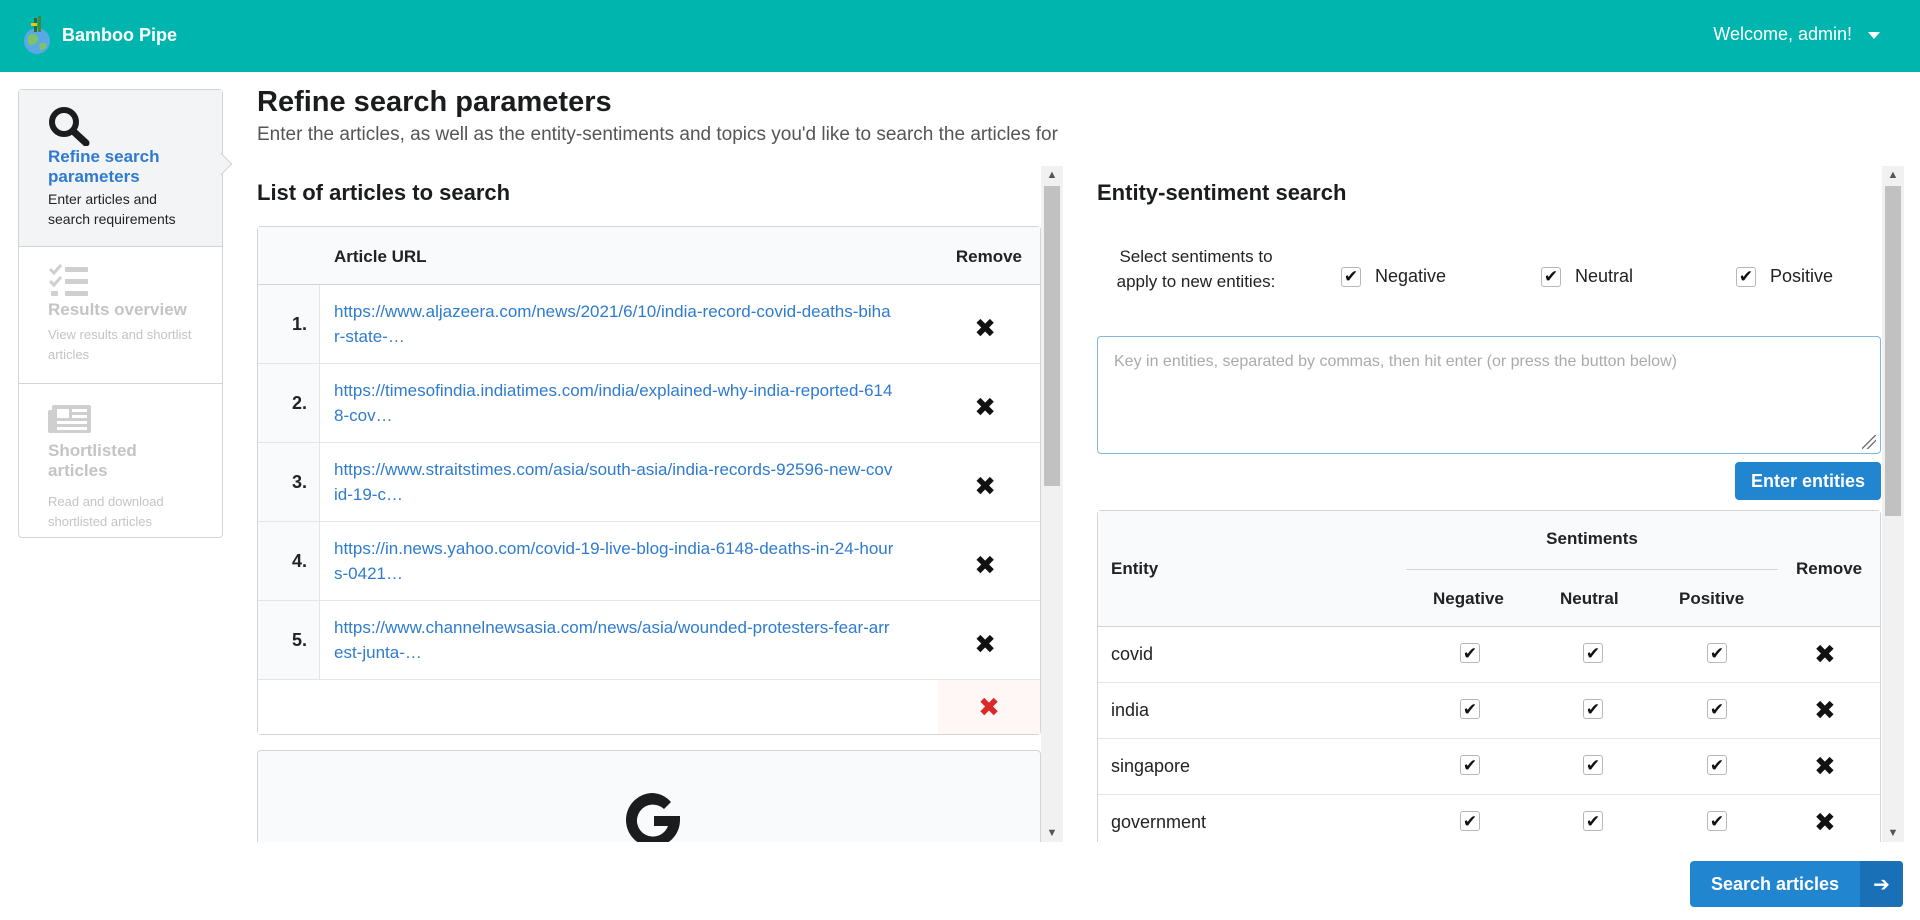 The image size is (1920, 920). What do you see at coordinates (1782, 34) in the screenshot?
I see `welcome-text: Welcome, admin!` at bounding box center [1782, 34].